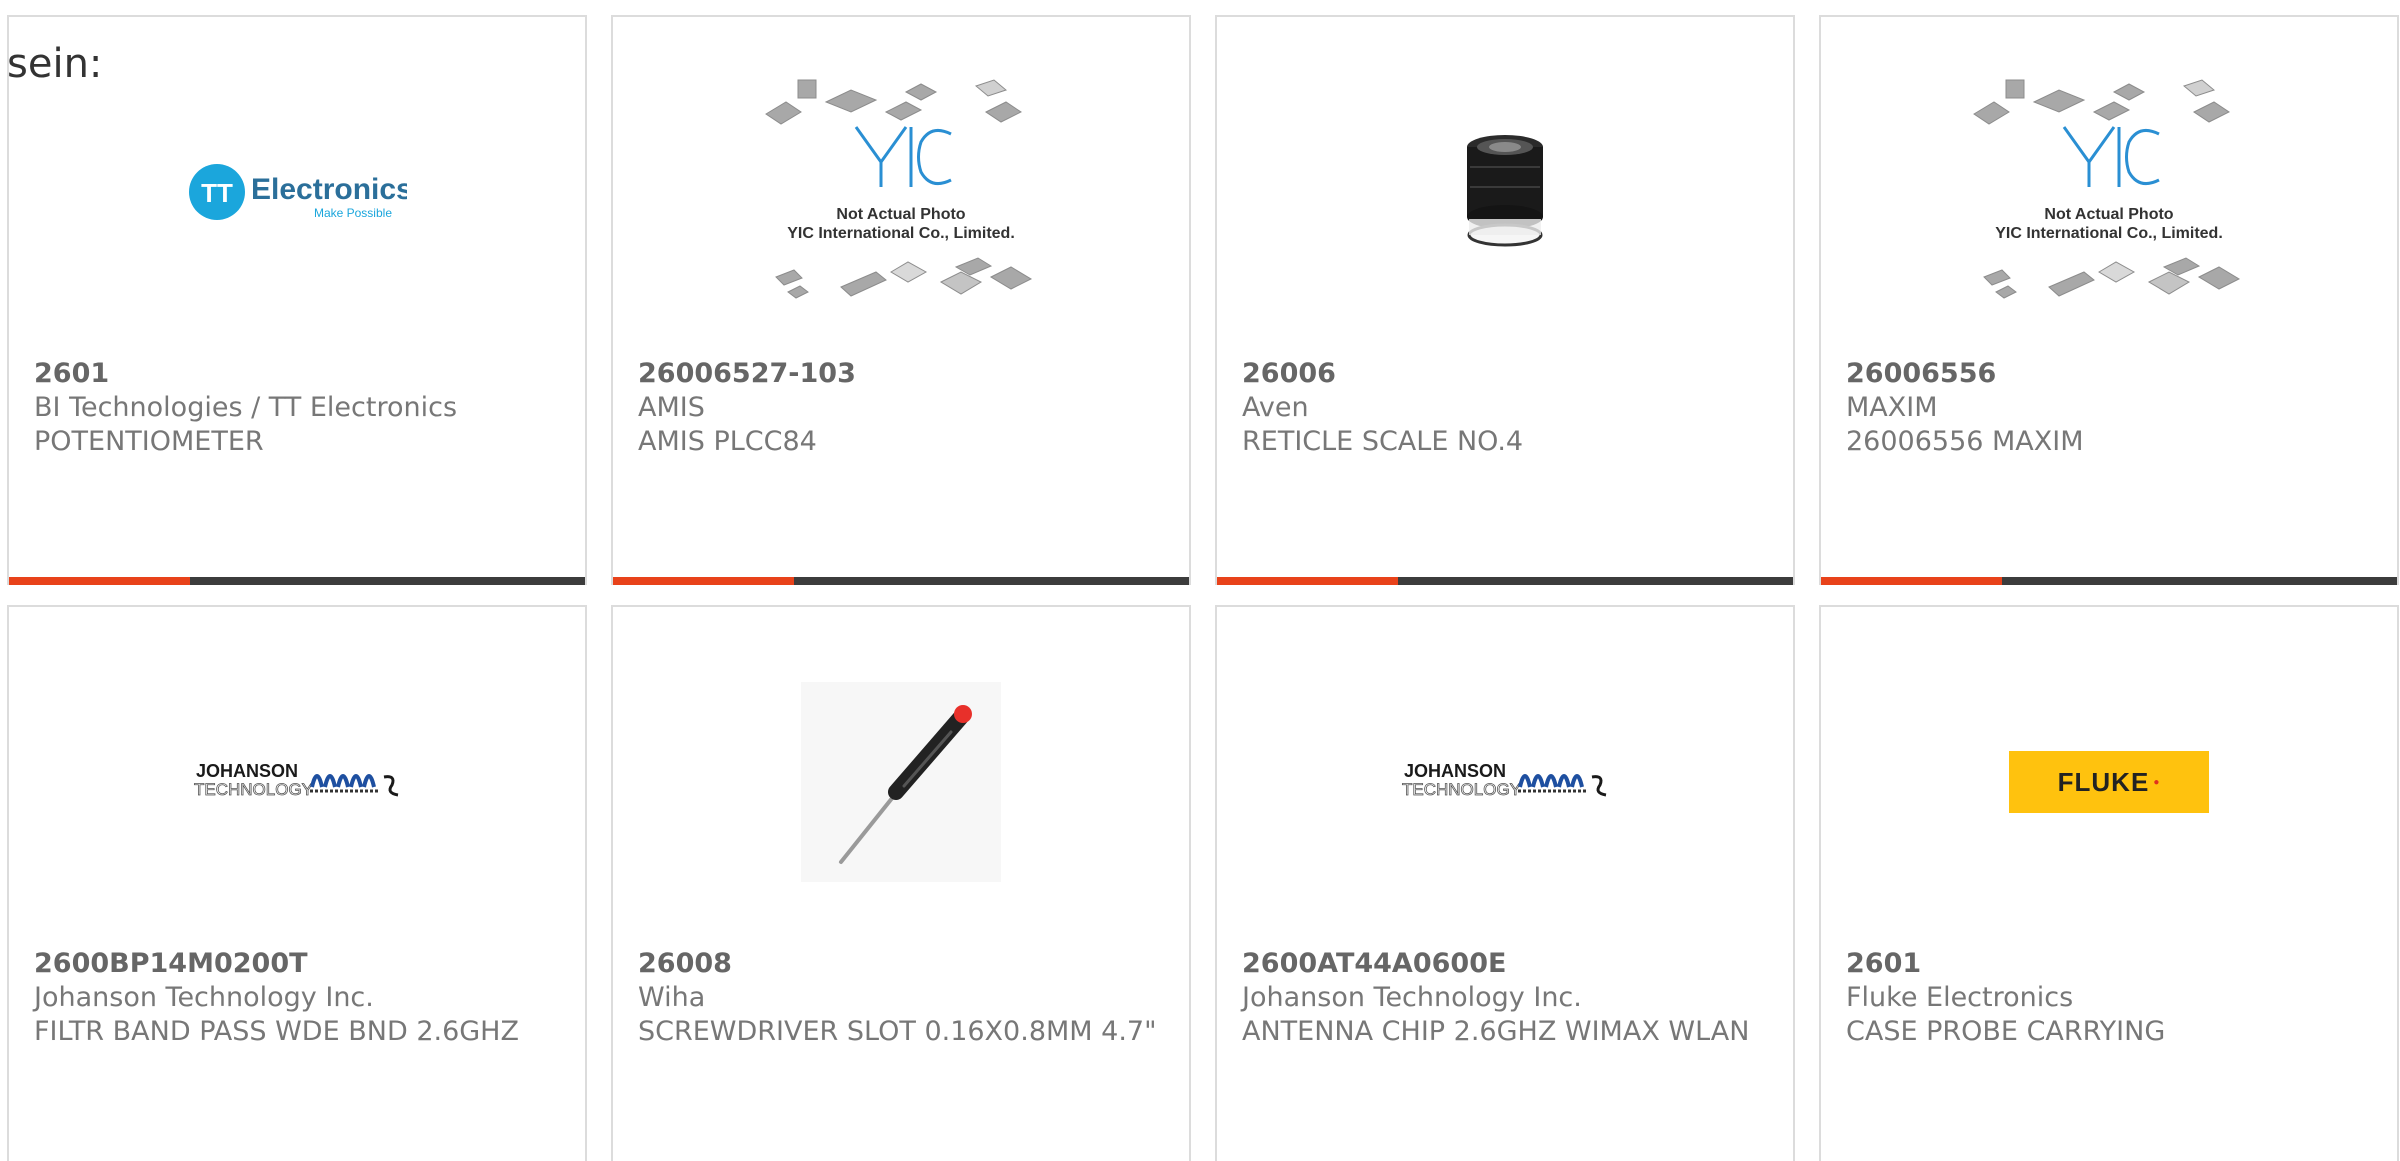 This screenshot has width=2400, height=1161. What do you see at coordinates (1892, 407) in the screenshot?
I see `manufacturer: MAXIM` at bounding box center [1892, 407].